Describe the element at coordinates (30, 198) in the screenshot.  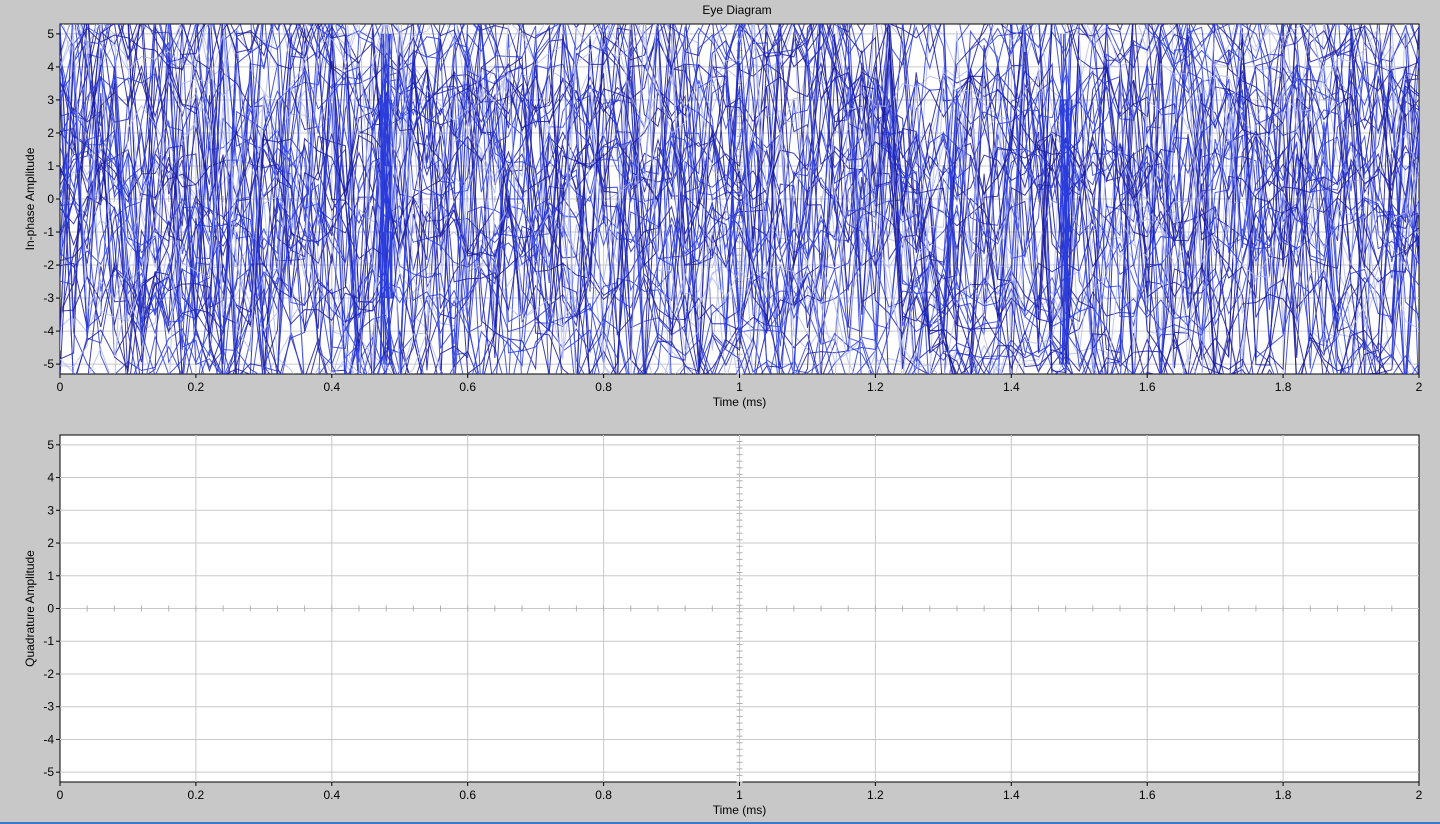
I see `y-axis-label: In-phase Amplitude` at that location.